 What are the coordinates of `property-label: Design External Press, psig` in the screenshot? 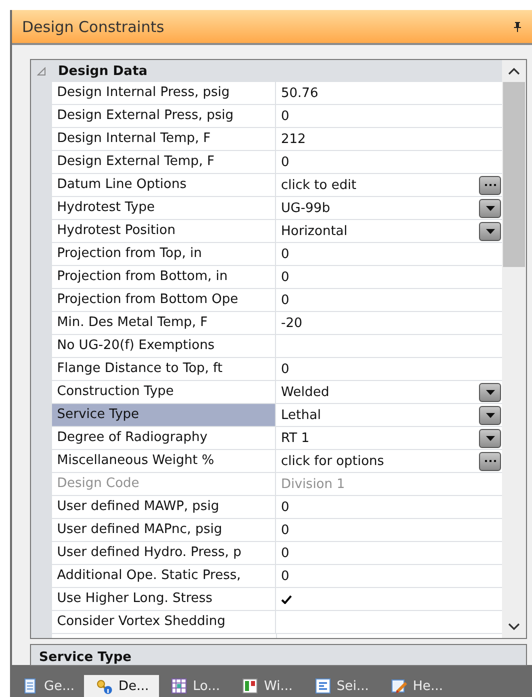 It's located at (164, 116).